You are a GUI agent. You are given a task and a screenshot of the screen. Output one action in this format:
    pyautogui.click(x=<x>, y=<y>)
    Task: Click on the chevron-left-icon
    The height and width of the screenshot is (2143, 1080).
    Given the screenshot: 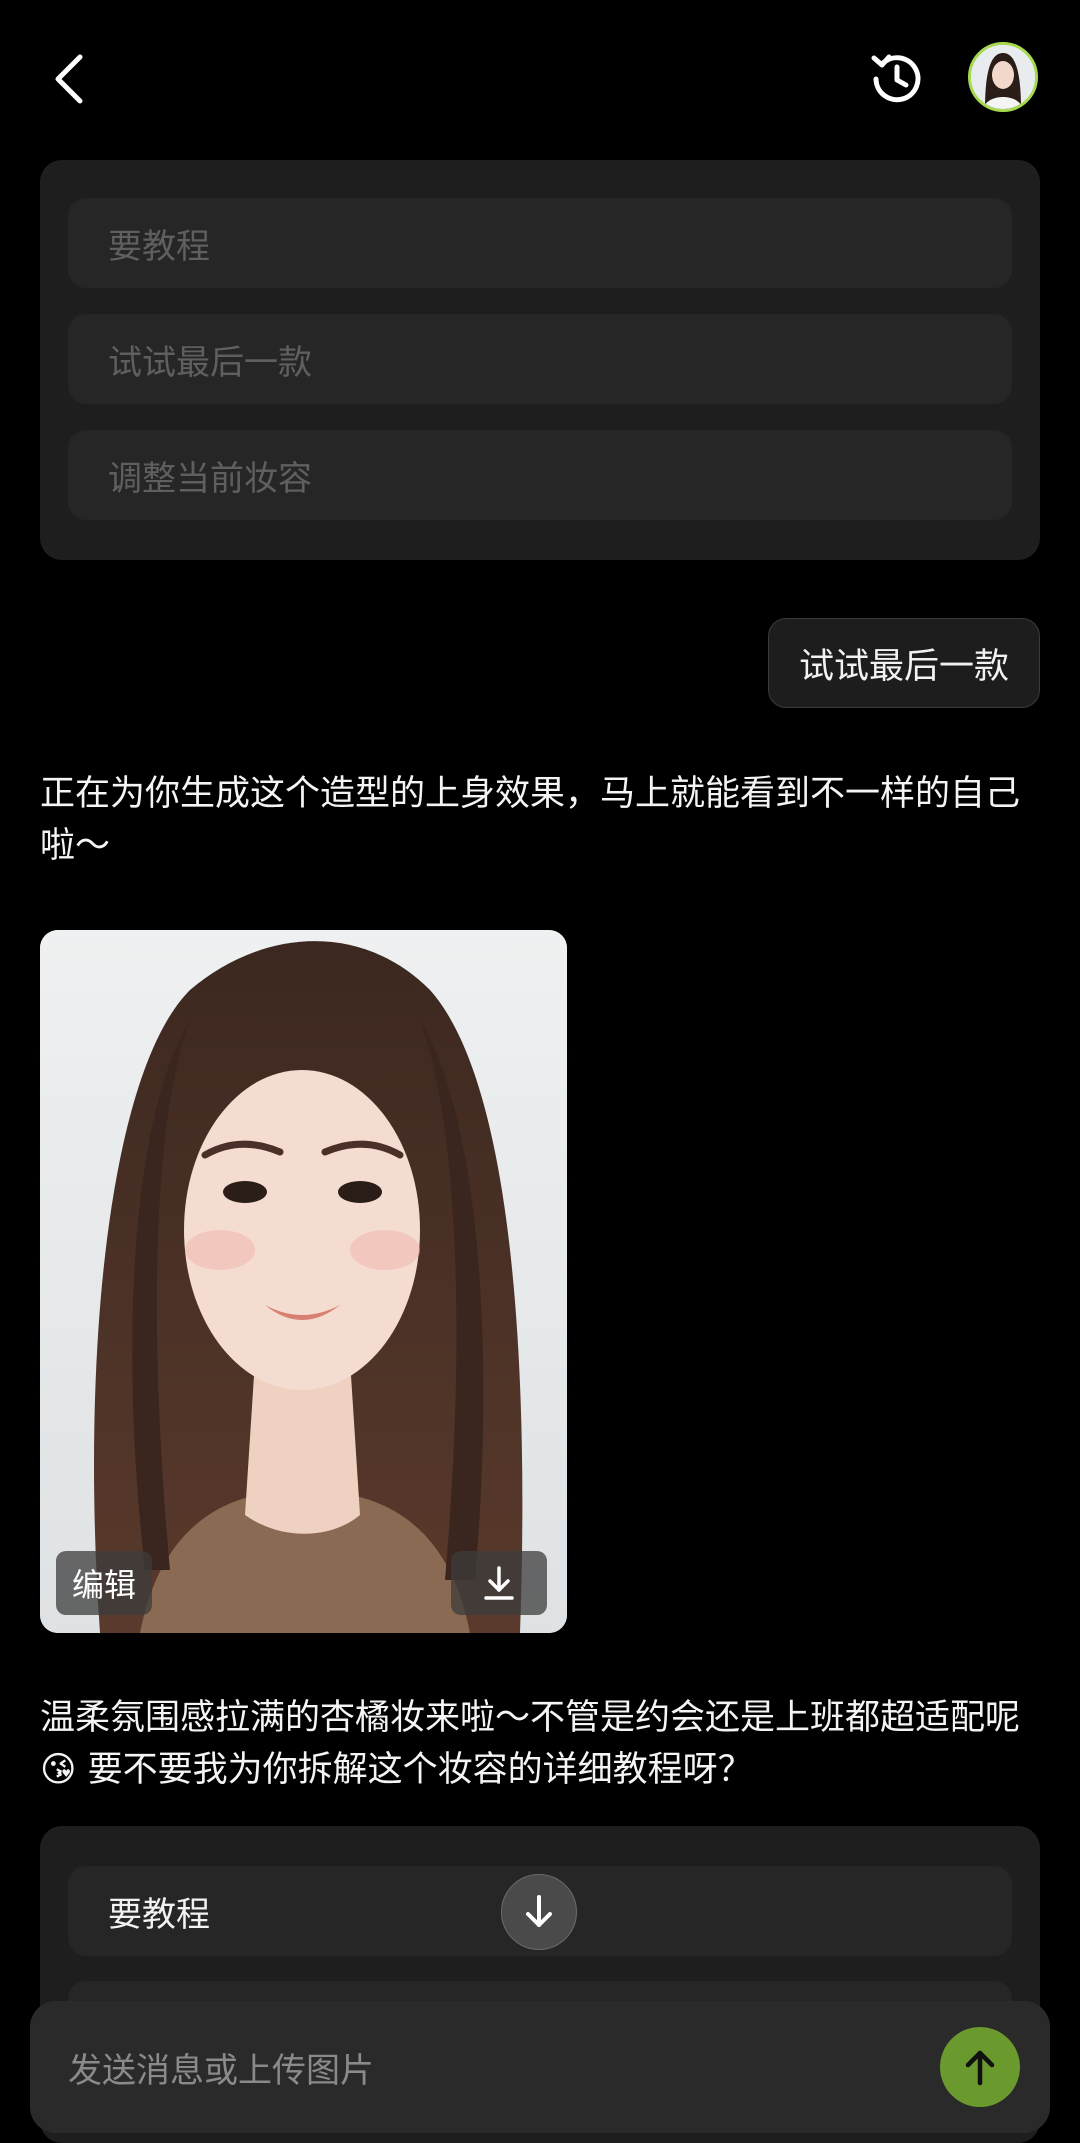 What is the action you would take?
    pyautogui.click(x=69, y=79)
    